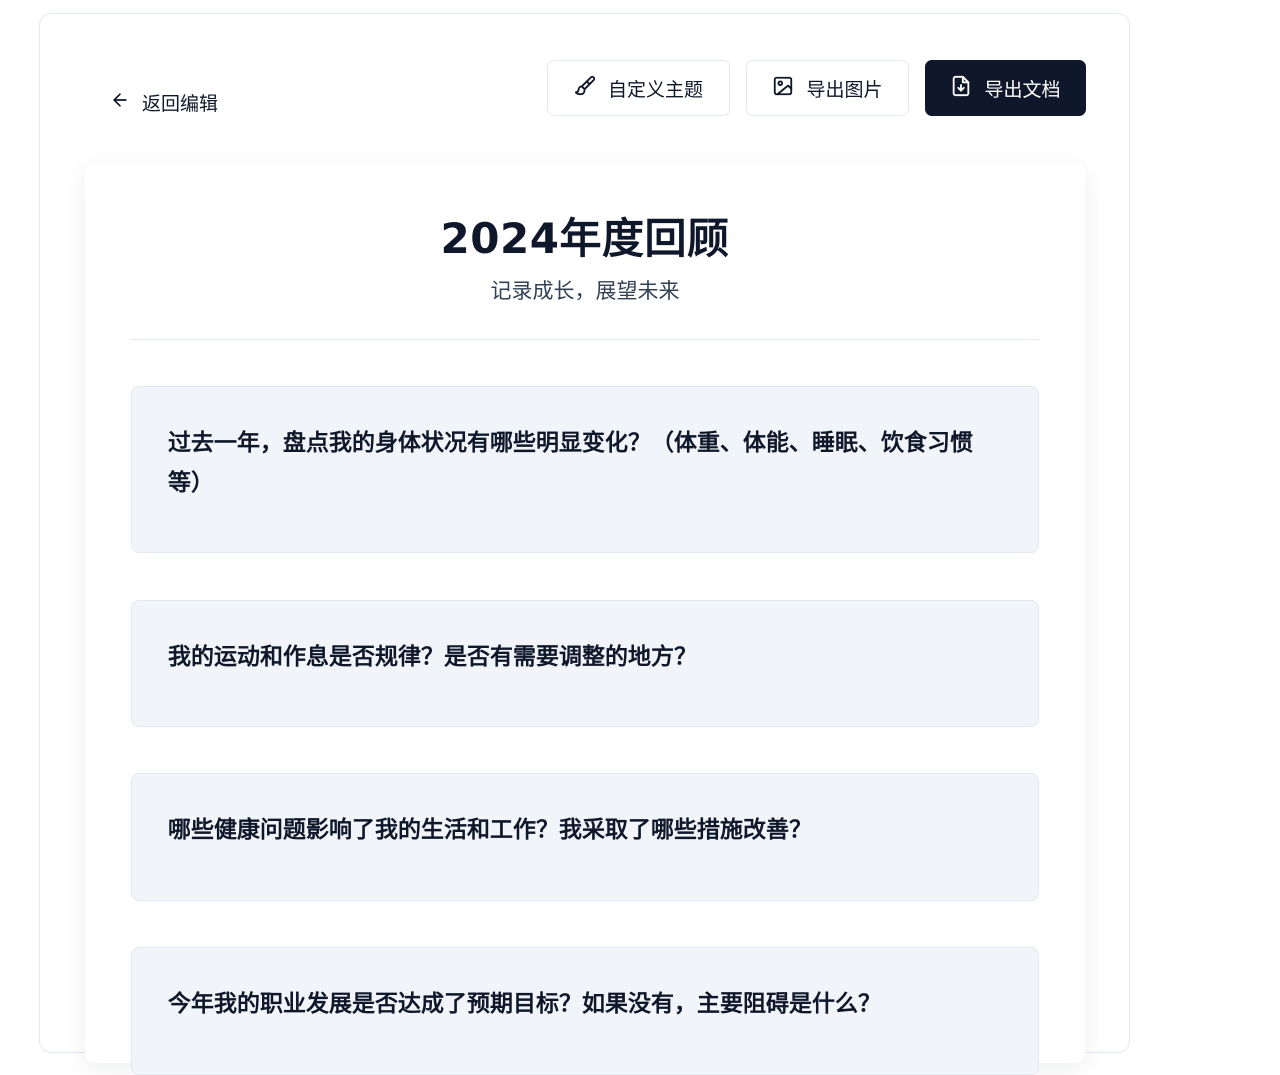  What do you see at coordinates (524, 1004) in the screenshot?
I see `question-text: 今年我的职业发展是否达成了预期目标？如果没有，主要阻碍是什么？` at bounding box center [524, 1004].